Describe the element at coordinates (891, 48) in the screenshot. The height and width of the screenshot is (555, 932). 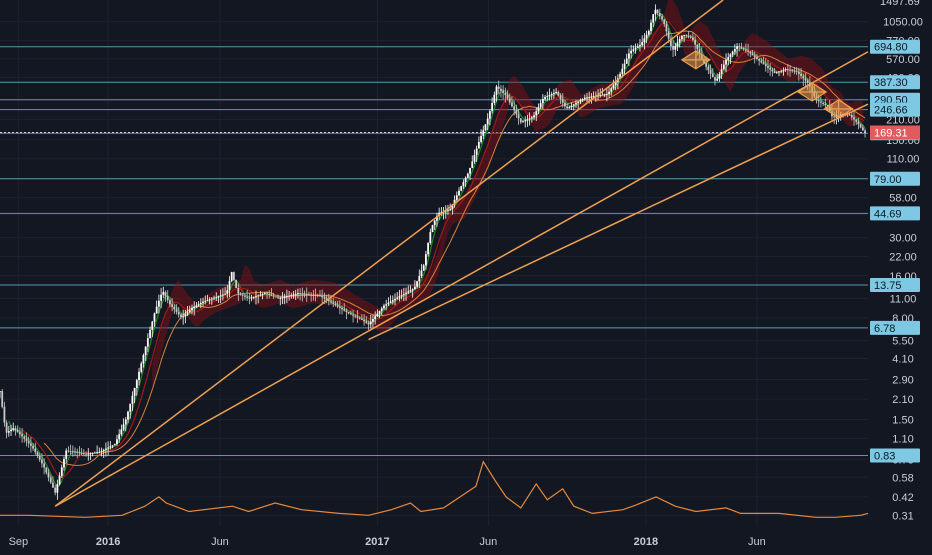
I see `level-label: 694.80` at that location.